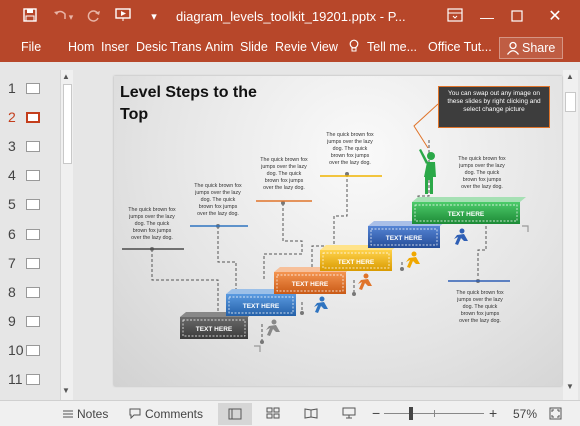  Describe the element at coordinates (350, 156) in the screenshot. I see `text-block-4-line-4: brown fox jumps` at that location.